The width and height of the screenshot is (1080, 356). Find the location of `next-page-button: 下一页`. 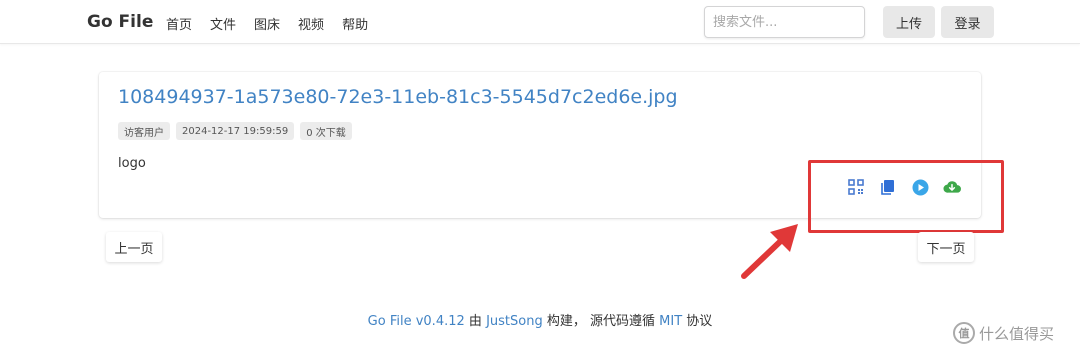

next-page-button: 下一页 is located at coordinates (946, 247).